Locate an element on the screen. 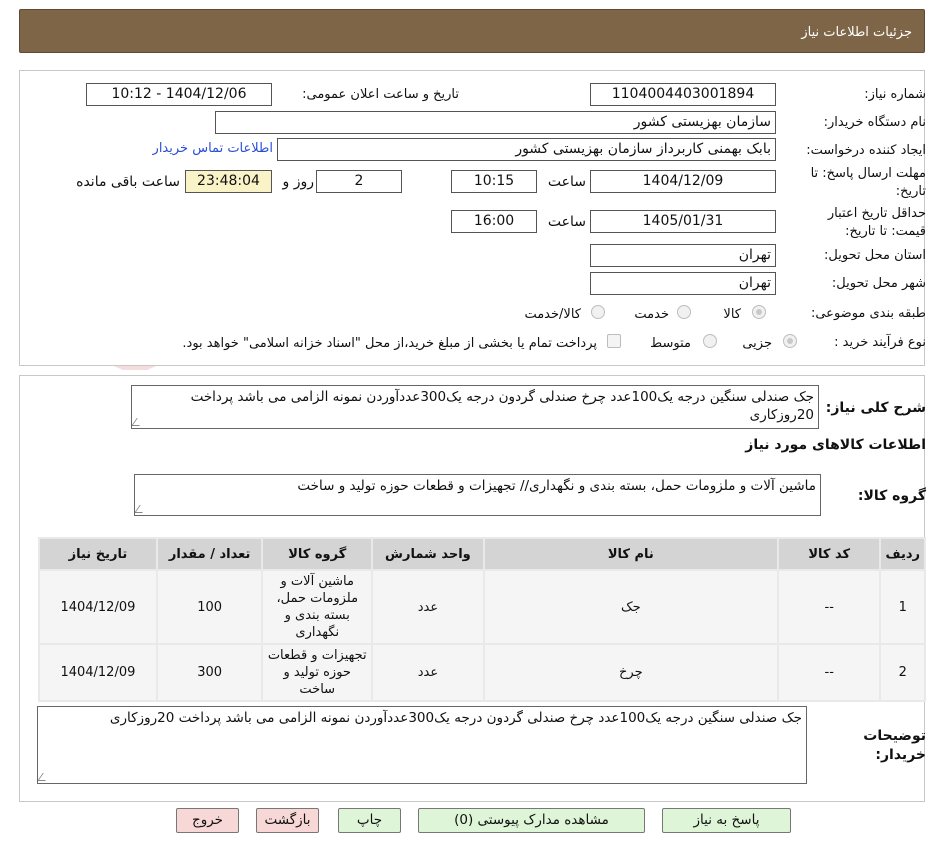 The width and height of the screenshot is (944, 854). cell-qty: 100 is located at coordinates (209, 607).